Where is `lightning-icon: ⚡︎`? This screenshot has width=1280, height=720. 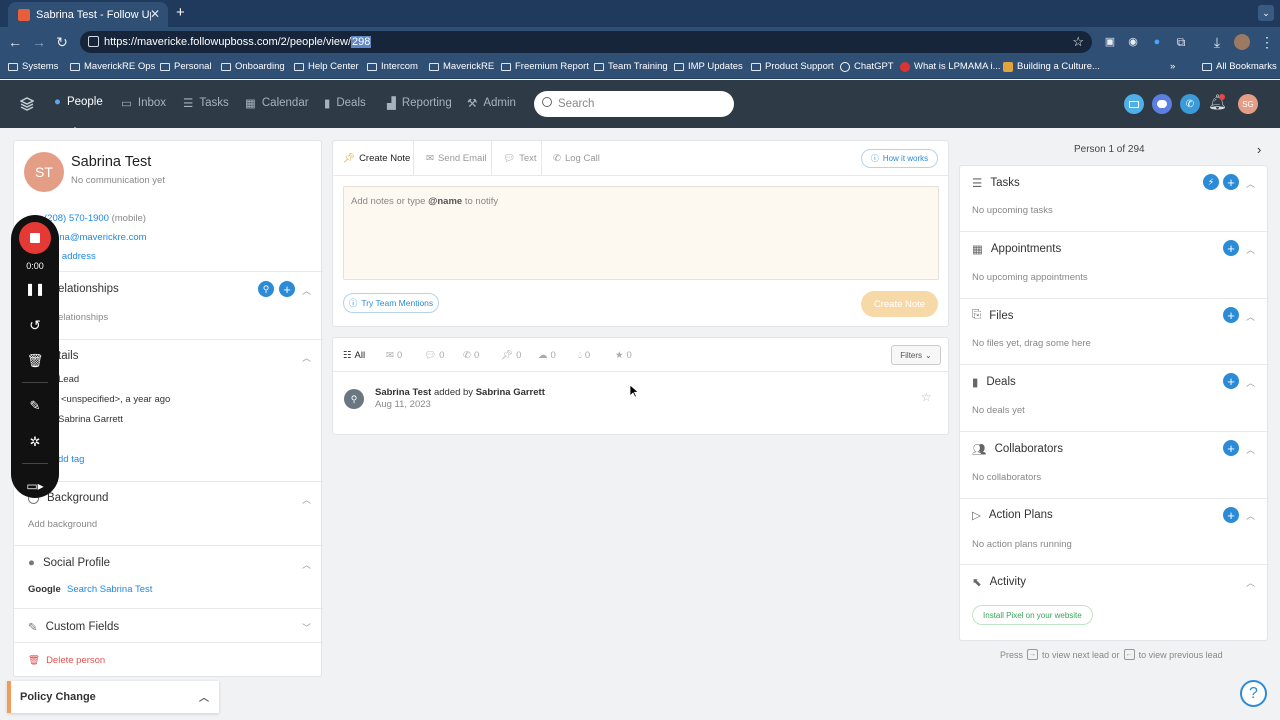 lightning-icon: ⚡︎ is located at coordinates (1211, 182).